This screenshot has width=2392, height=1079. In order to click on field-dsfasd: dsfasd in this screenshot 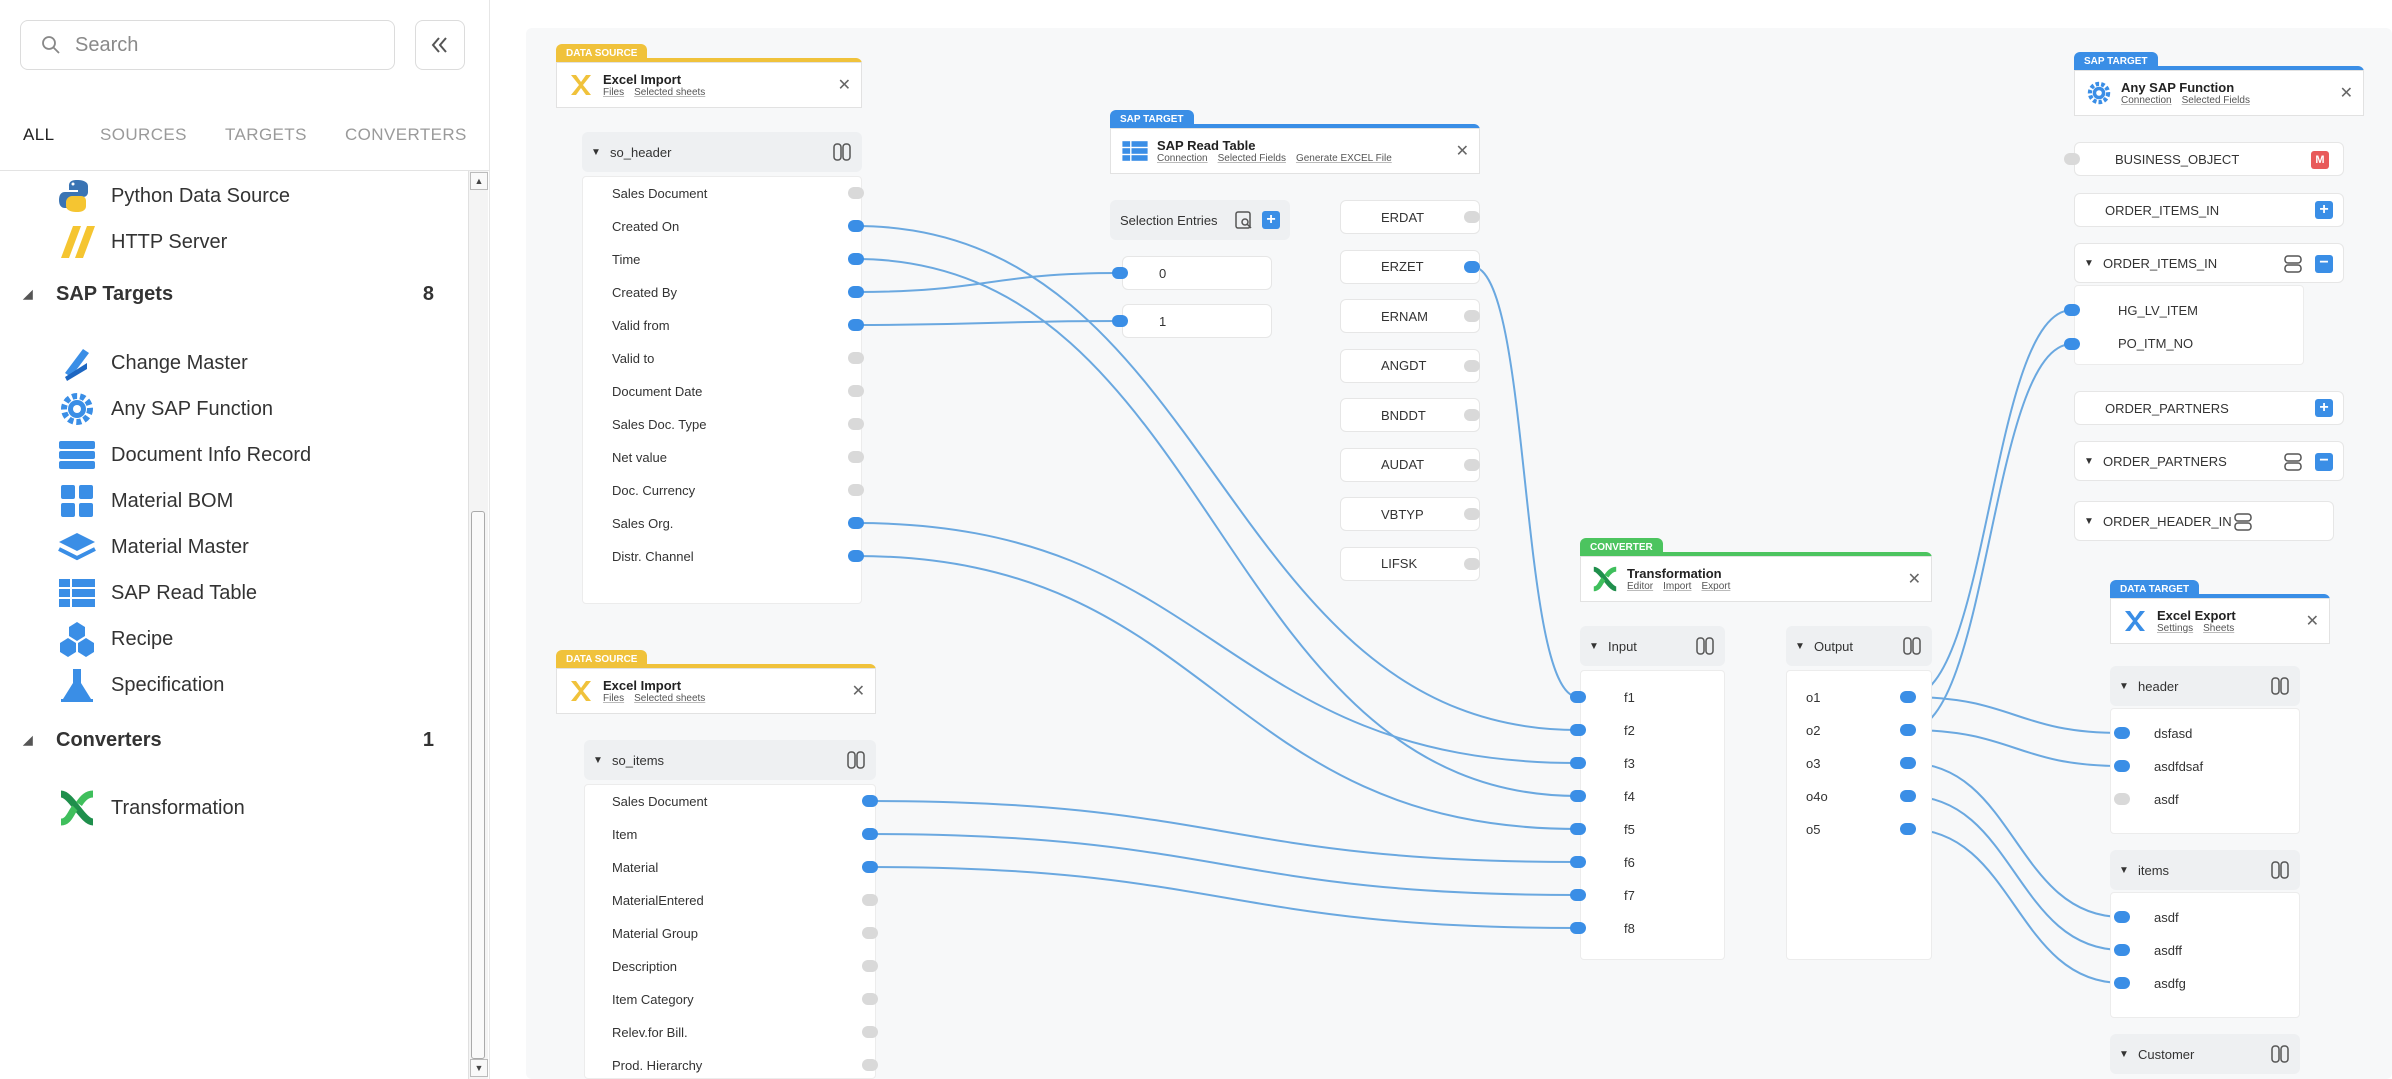, I will do `click(2173, 733)`.